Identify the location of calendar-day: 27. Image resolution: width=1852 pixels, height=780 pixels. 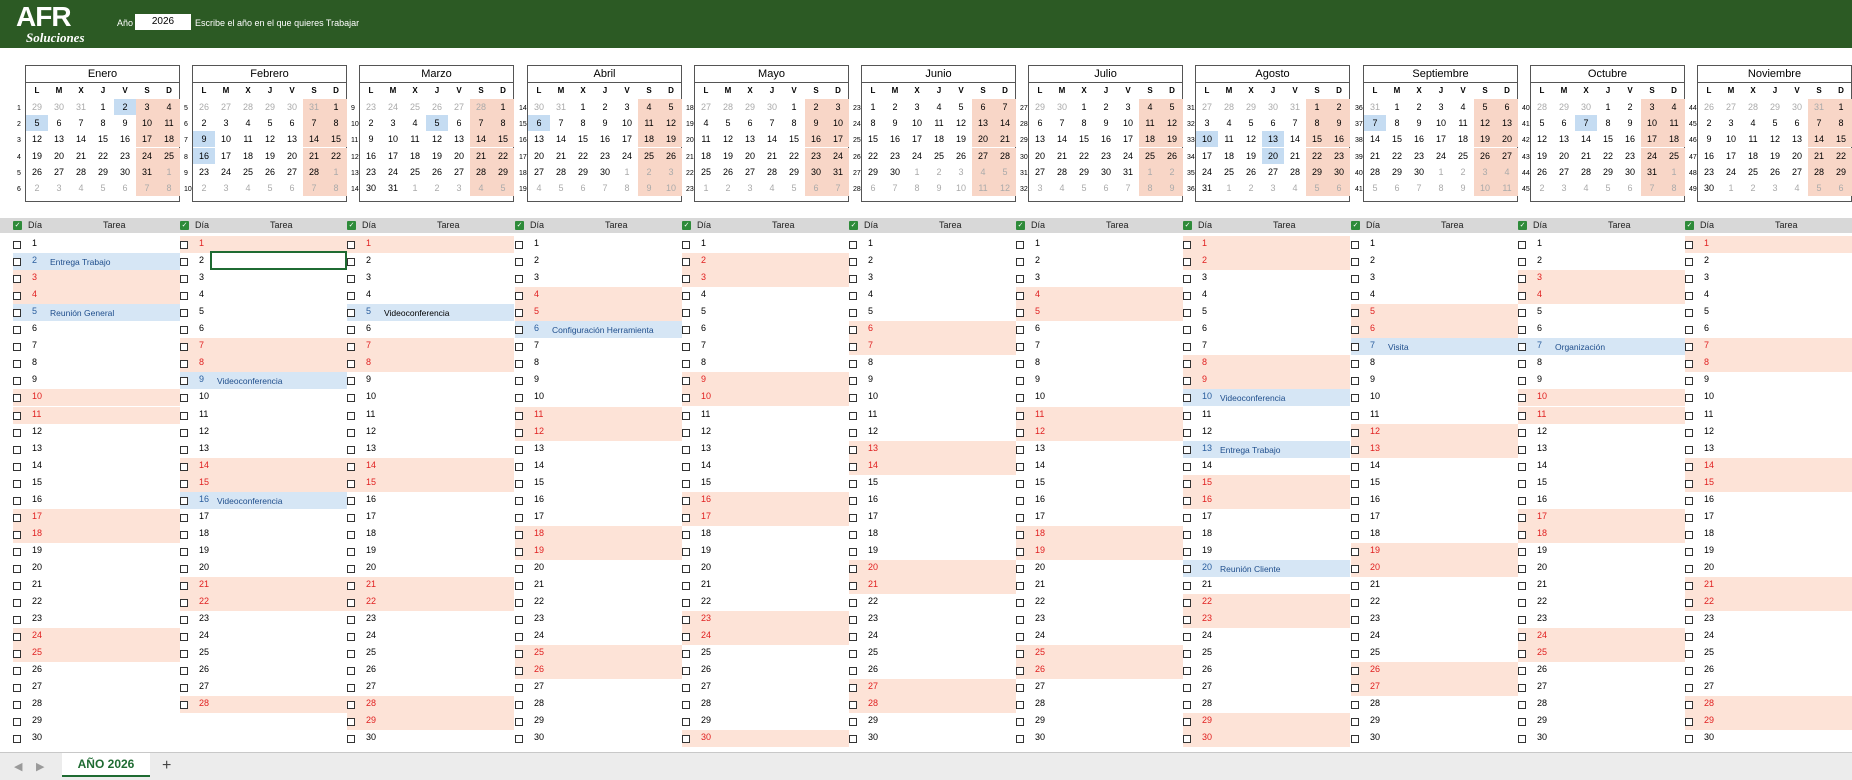
(750, 172).